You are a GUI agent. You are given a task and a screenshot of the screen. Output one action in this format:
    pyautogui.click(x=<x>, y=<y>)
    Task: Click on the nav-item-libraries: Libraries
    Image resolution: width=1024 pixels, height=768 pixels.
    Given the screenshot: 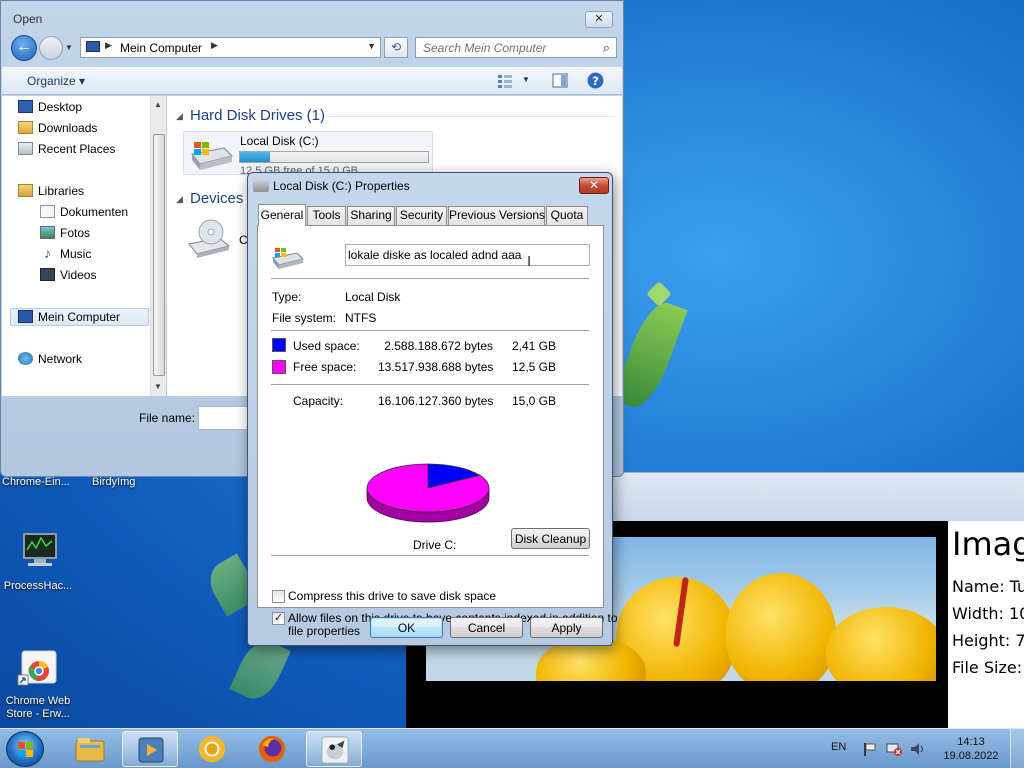 What is the action you would take?
    pyautogui.click(x=51, y=191)
    